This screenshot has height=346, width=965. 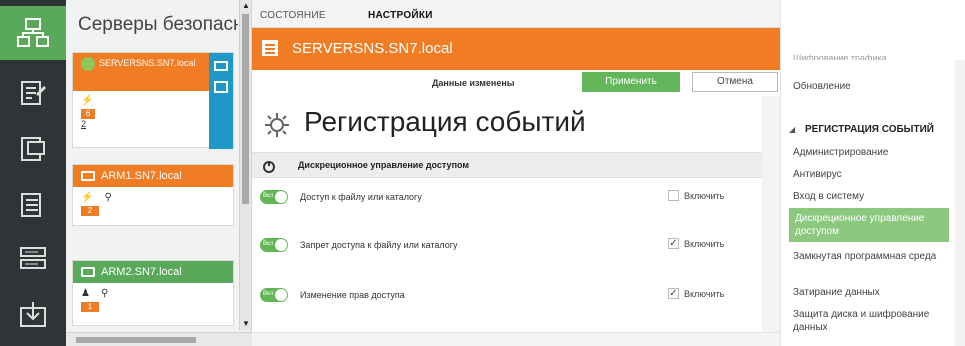 I want to click on nav-section-title: Регистрация событий, so click(x=869, y=129).